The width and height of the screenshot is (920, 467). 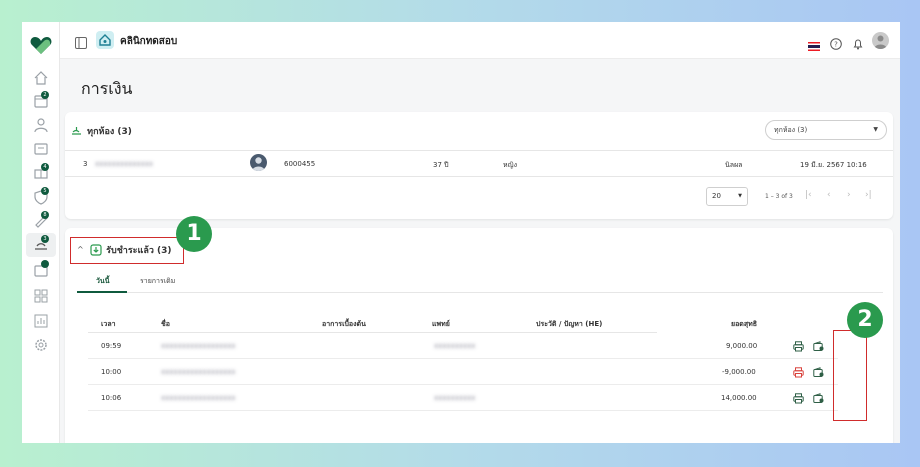 What do you see at coordinates (868, 195) in the screenshot?
I see `last-page-icon: ›|` at bounding box center [868, 195].